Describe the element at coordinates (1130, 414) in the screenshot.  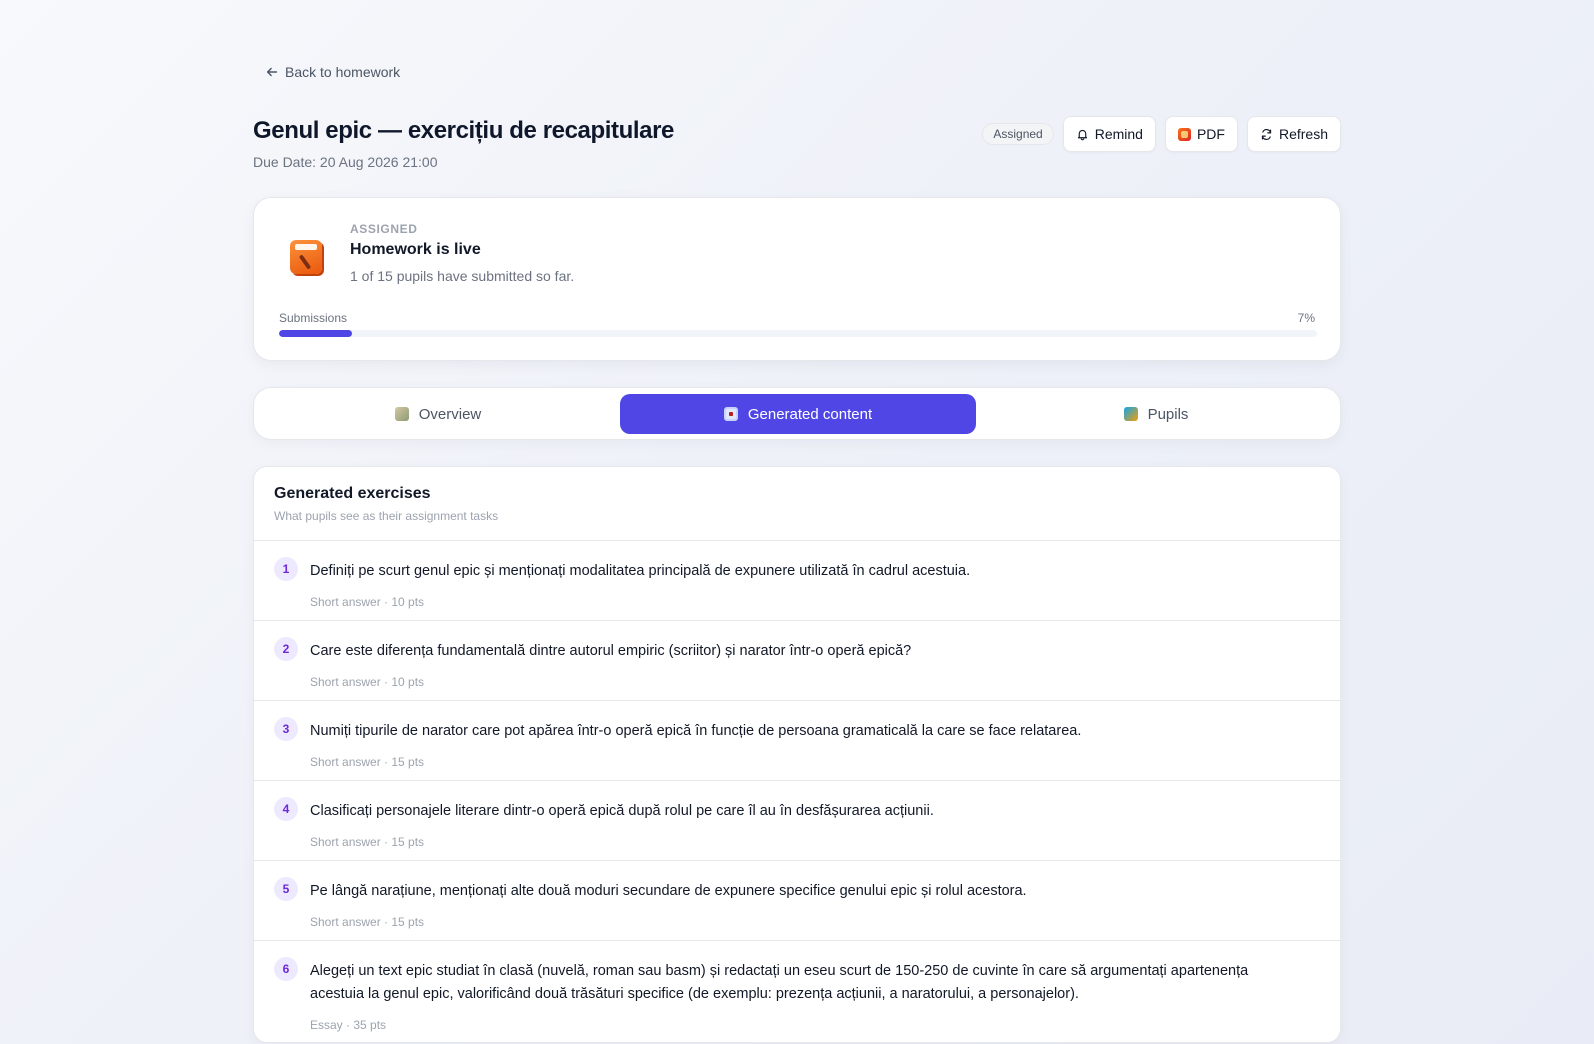
I see `pupils-icon` at that location.